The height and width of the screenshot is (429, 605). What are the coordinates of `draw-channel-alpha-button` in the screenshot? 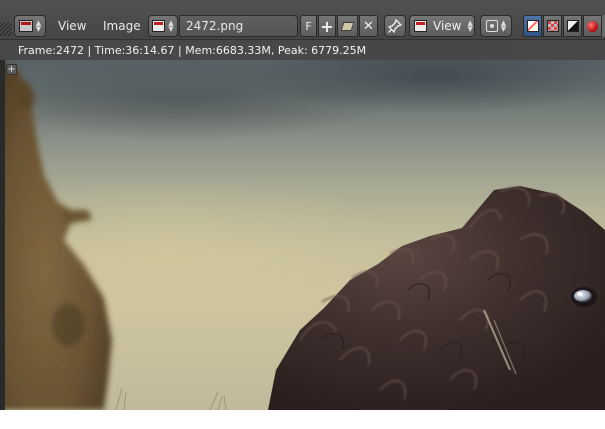 It's located at (552, 26).